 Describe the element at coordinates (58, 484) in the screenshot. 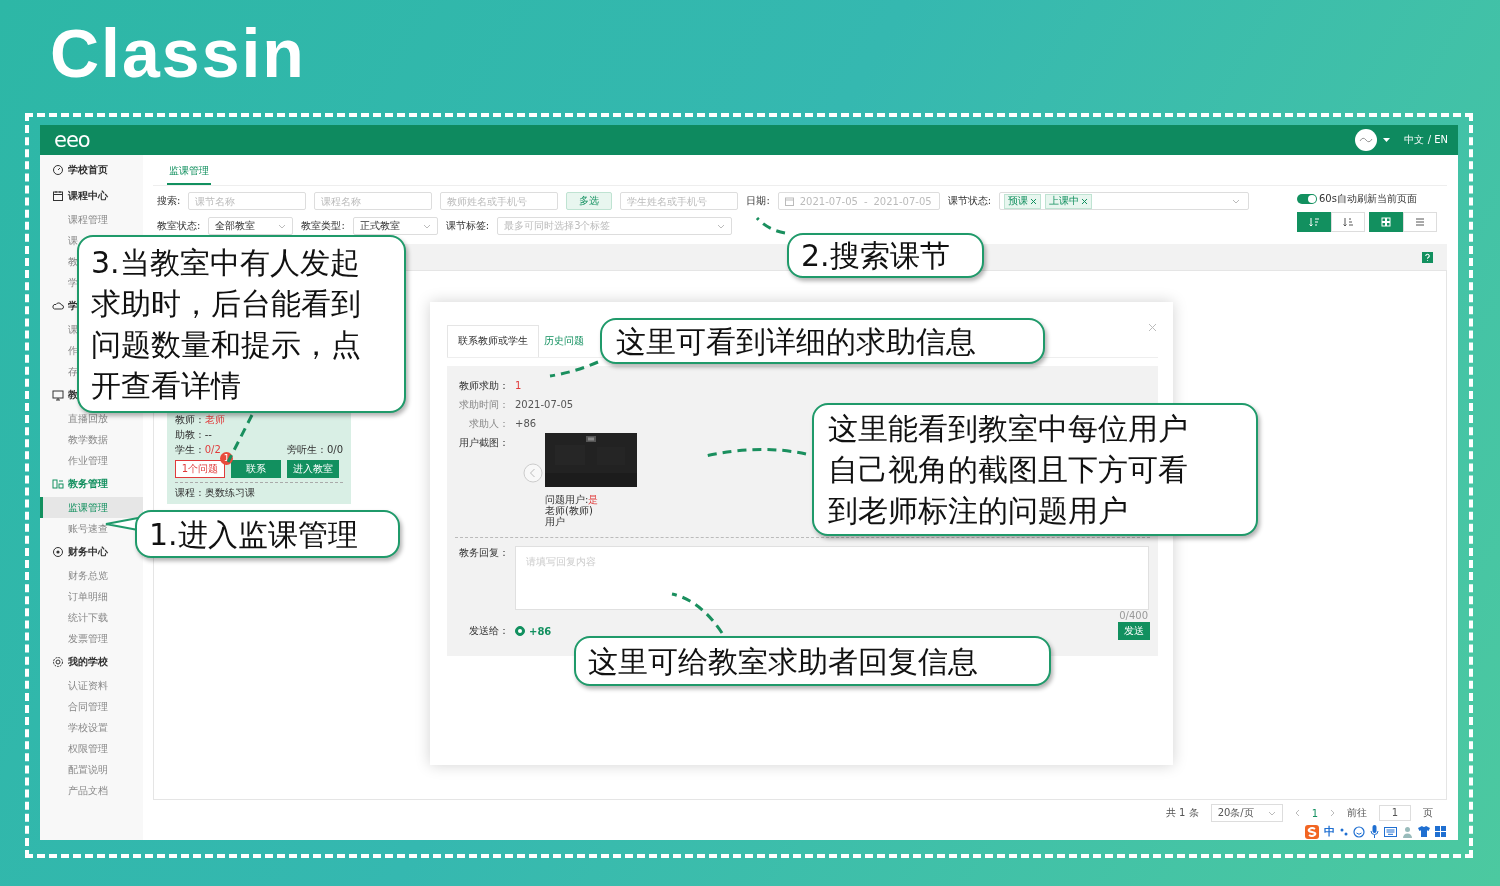

I see `panels-icon` at that location.